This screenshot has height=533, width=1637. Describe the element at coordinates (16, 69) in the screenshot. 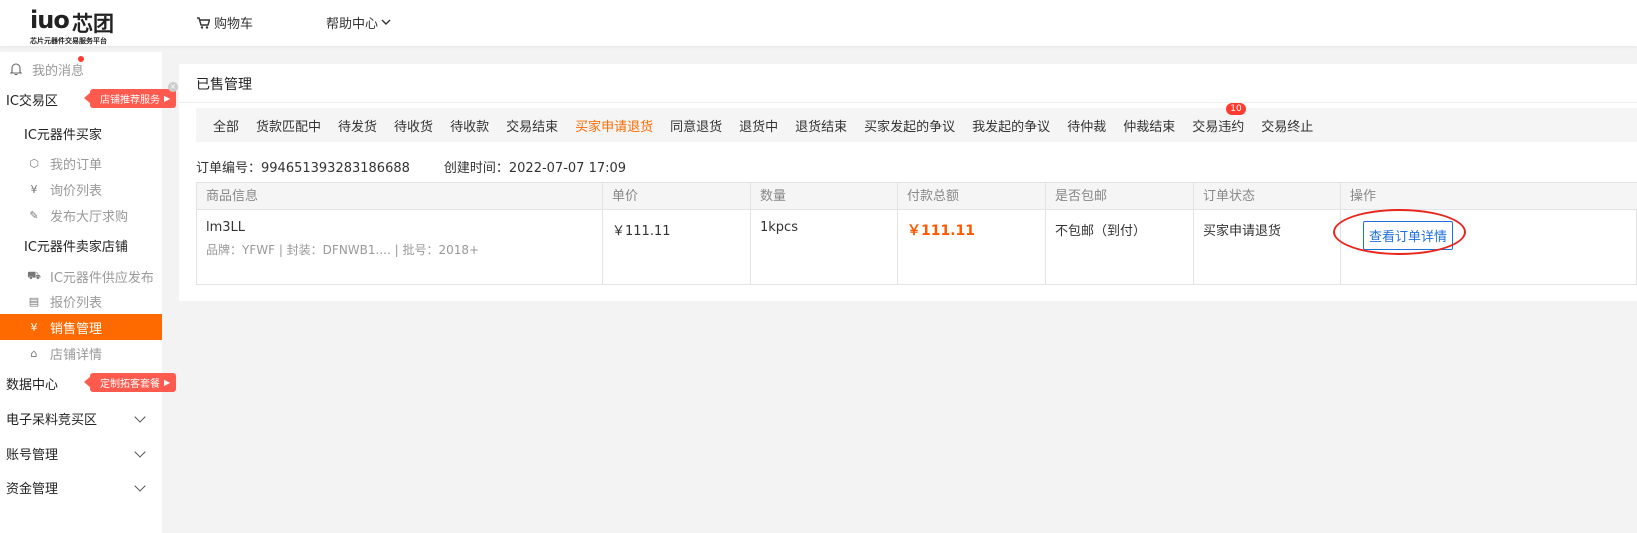

I see `bell-icon` at that location.